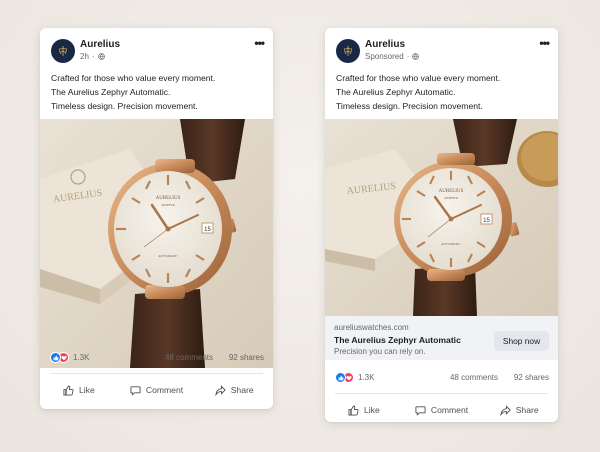 This screenshot has width=600, height=452. What do you see at coordinates (521, 341) in the screenshot?
I see `shop-now-button: Shop now` at bounding box center [521, 341].